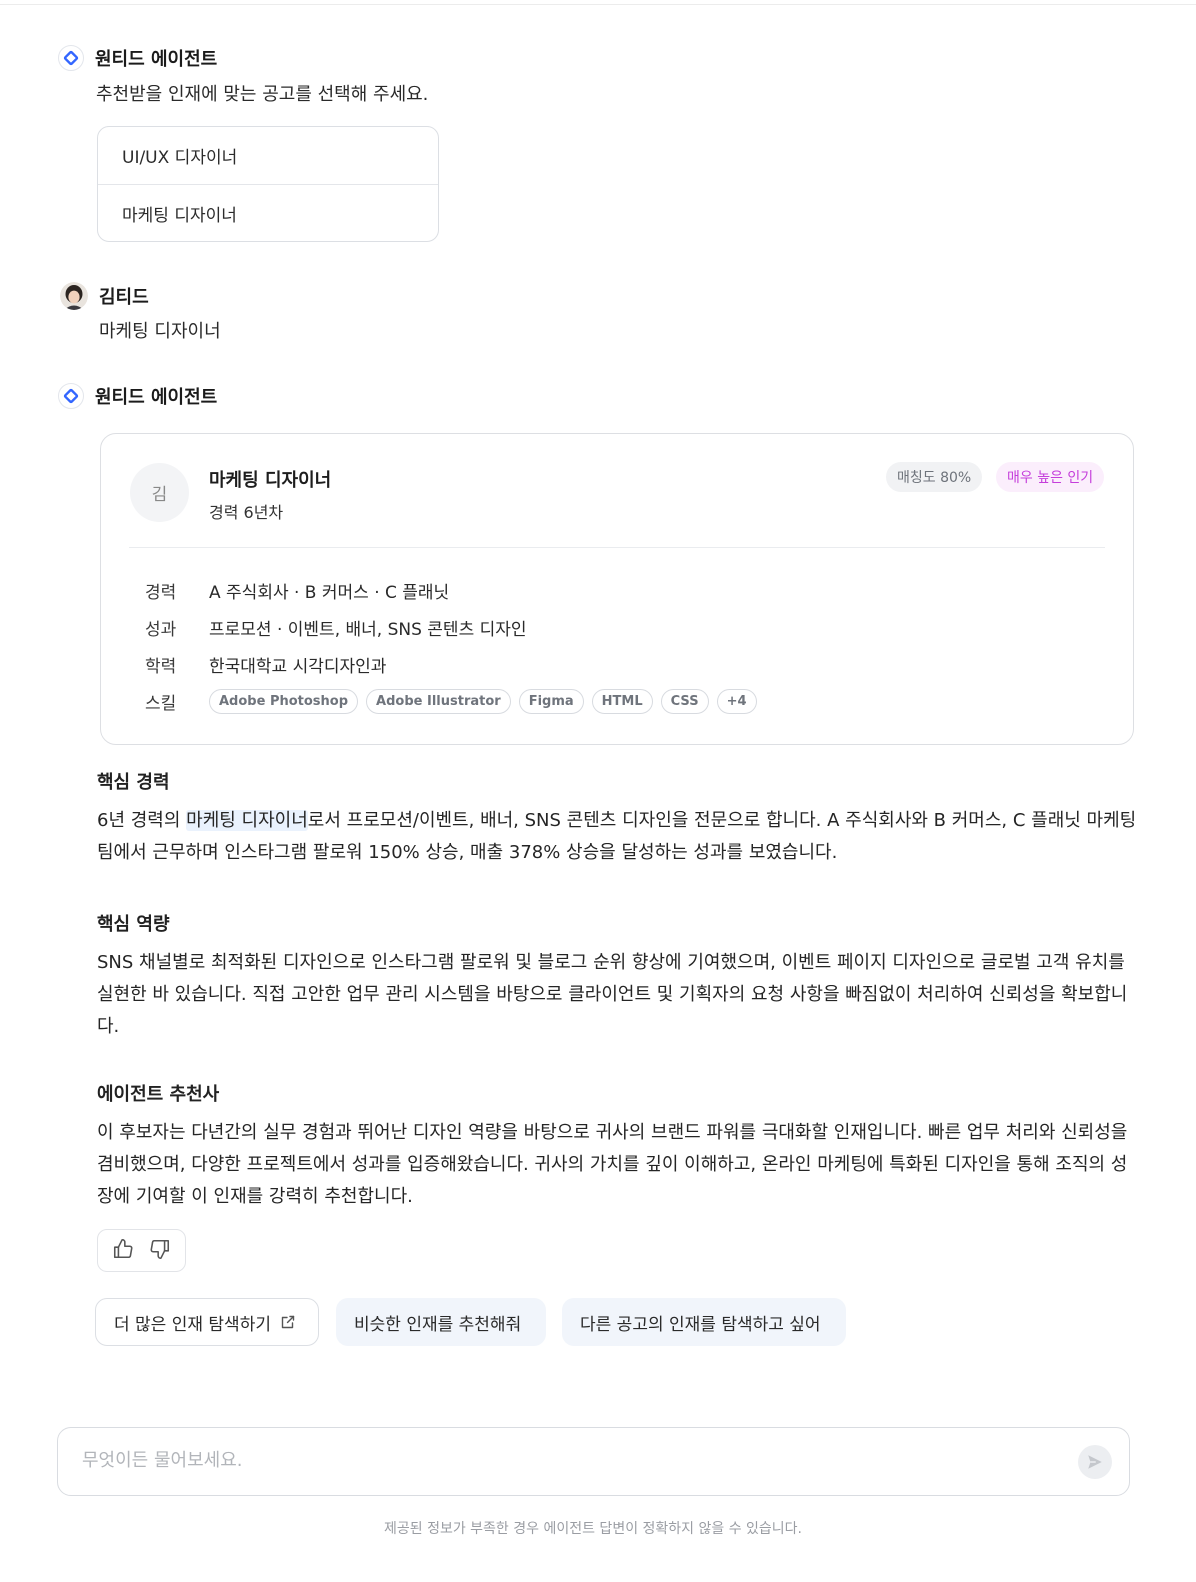  Describe the element at coordinates (192, 1324) in the screenshot. I see `suggestion-label: 더 많은 인재 탐색하기` at that location.